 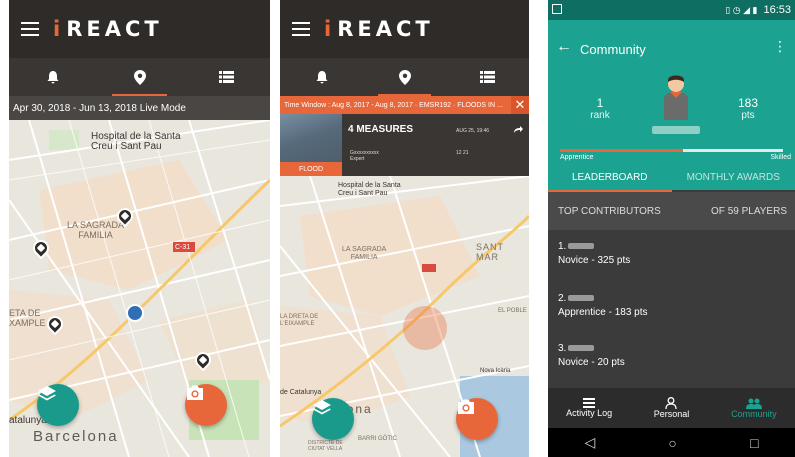 I want to click on tab-leaderboard: LEADERBOARD, so click(x=610, y=181).